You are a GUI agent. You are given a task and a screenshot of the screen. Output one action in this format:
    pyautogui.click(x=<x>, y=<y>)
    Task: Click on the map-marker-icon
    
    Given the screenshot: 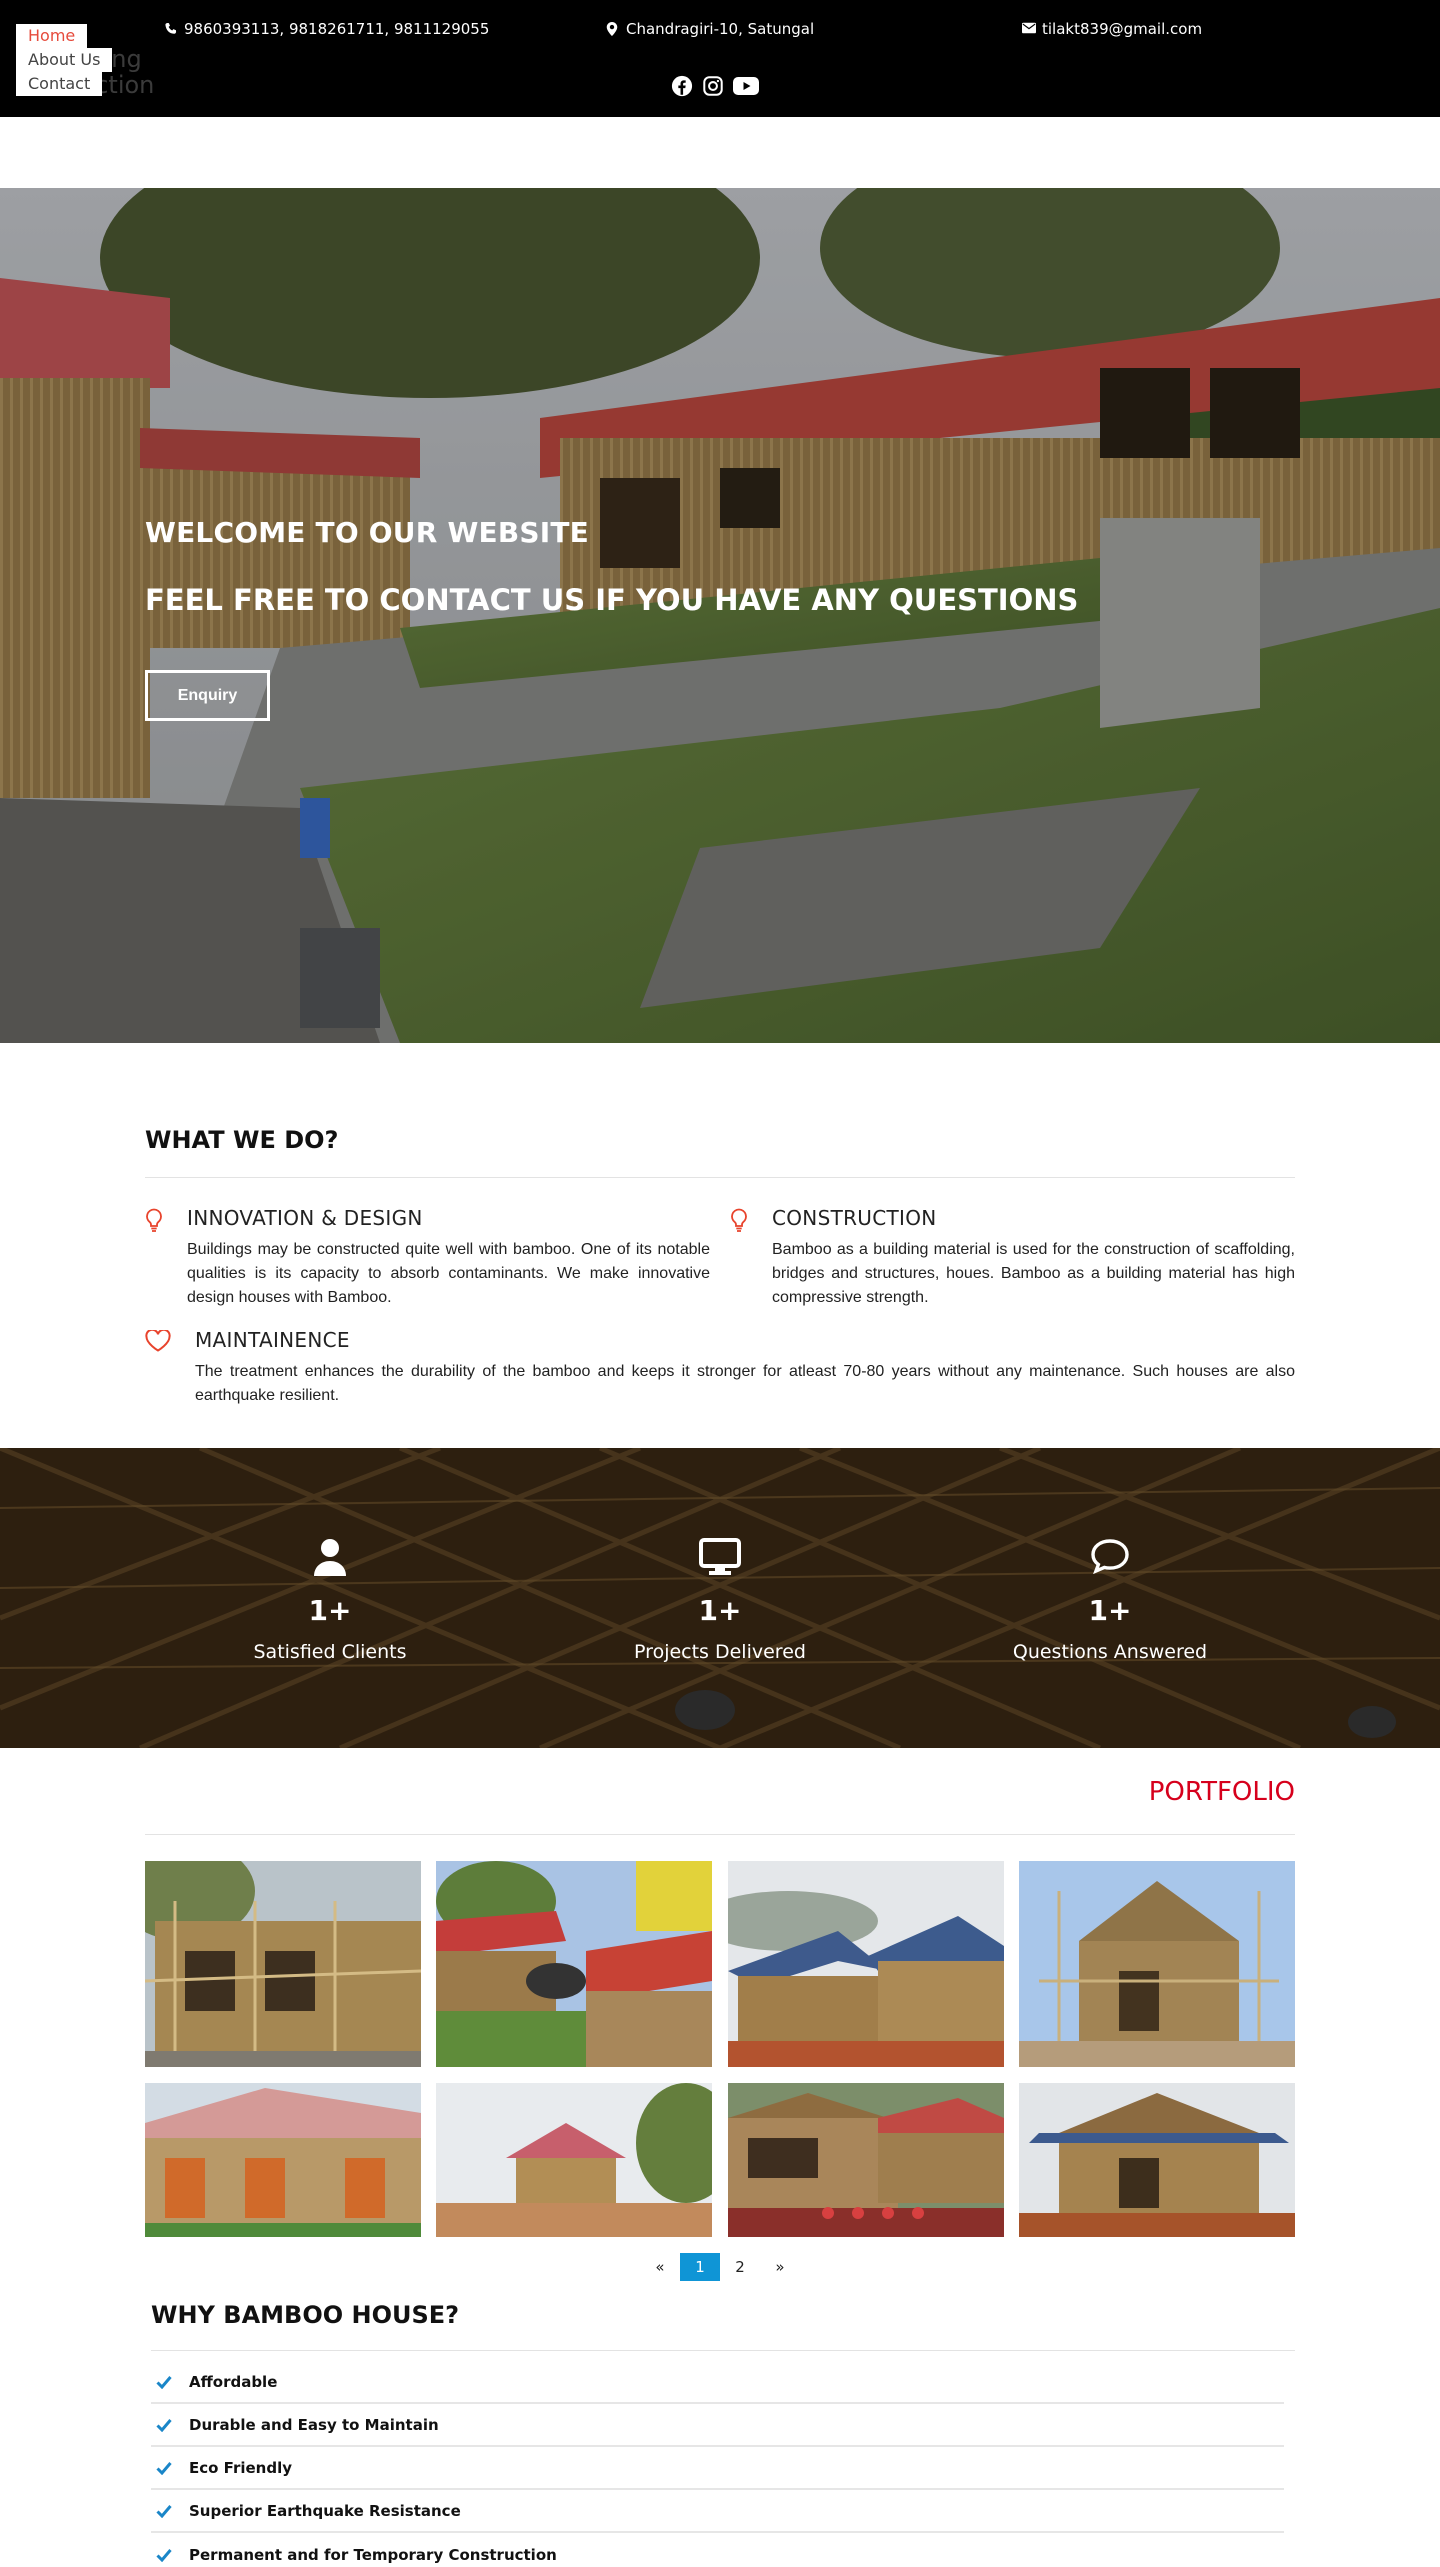 What is the action you would take?
    pyautogui.click(x=613, y=29)
    